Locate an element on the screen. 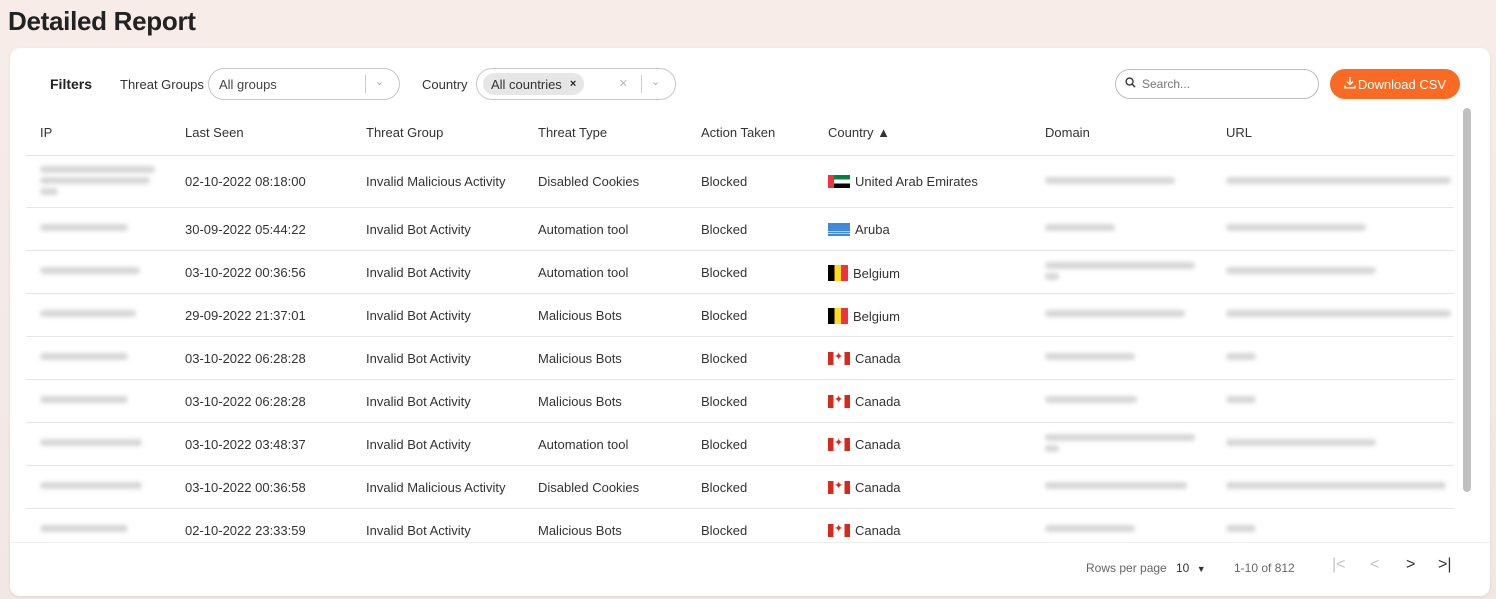 The image size is (1496, 599). cell-threat-group: Invalid Malicious Activity is located at coordinates (436, 181).